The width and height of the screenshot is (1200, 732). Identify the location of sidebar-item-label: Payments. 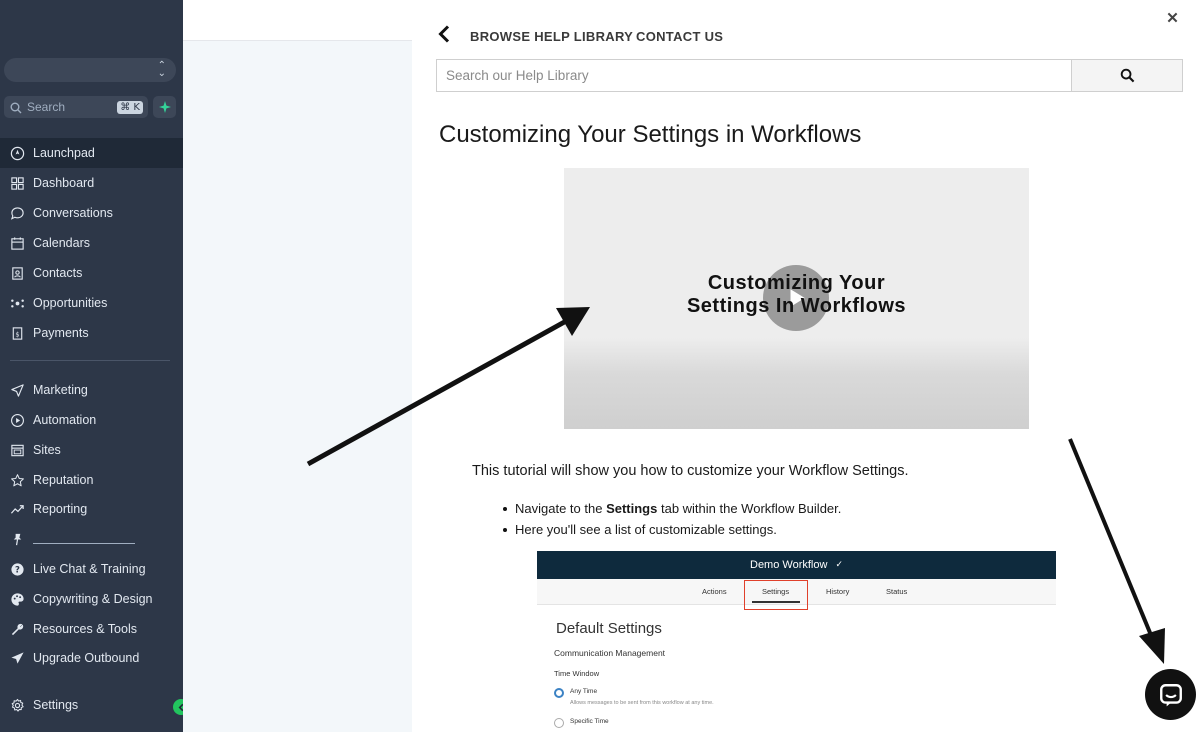
(61, 333).